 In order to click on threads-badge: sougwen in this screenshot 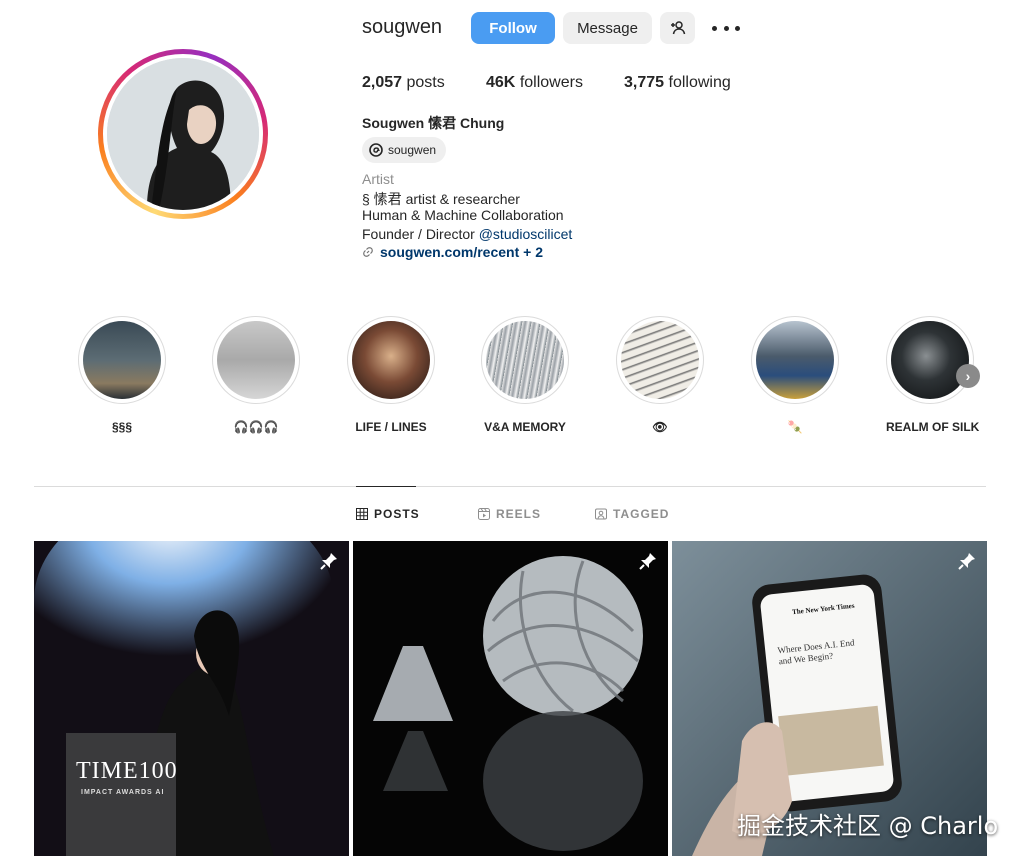, I will do `click(404, 150)`.